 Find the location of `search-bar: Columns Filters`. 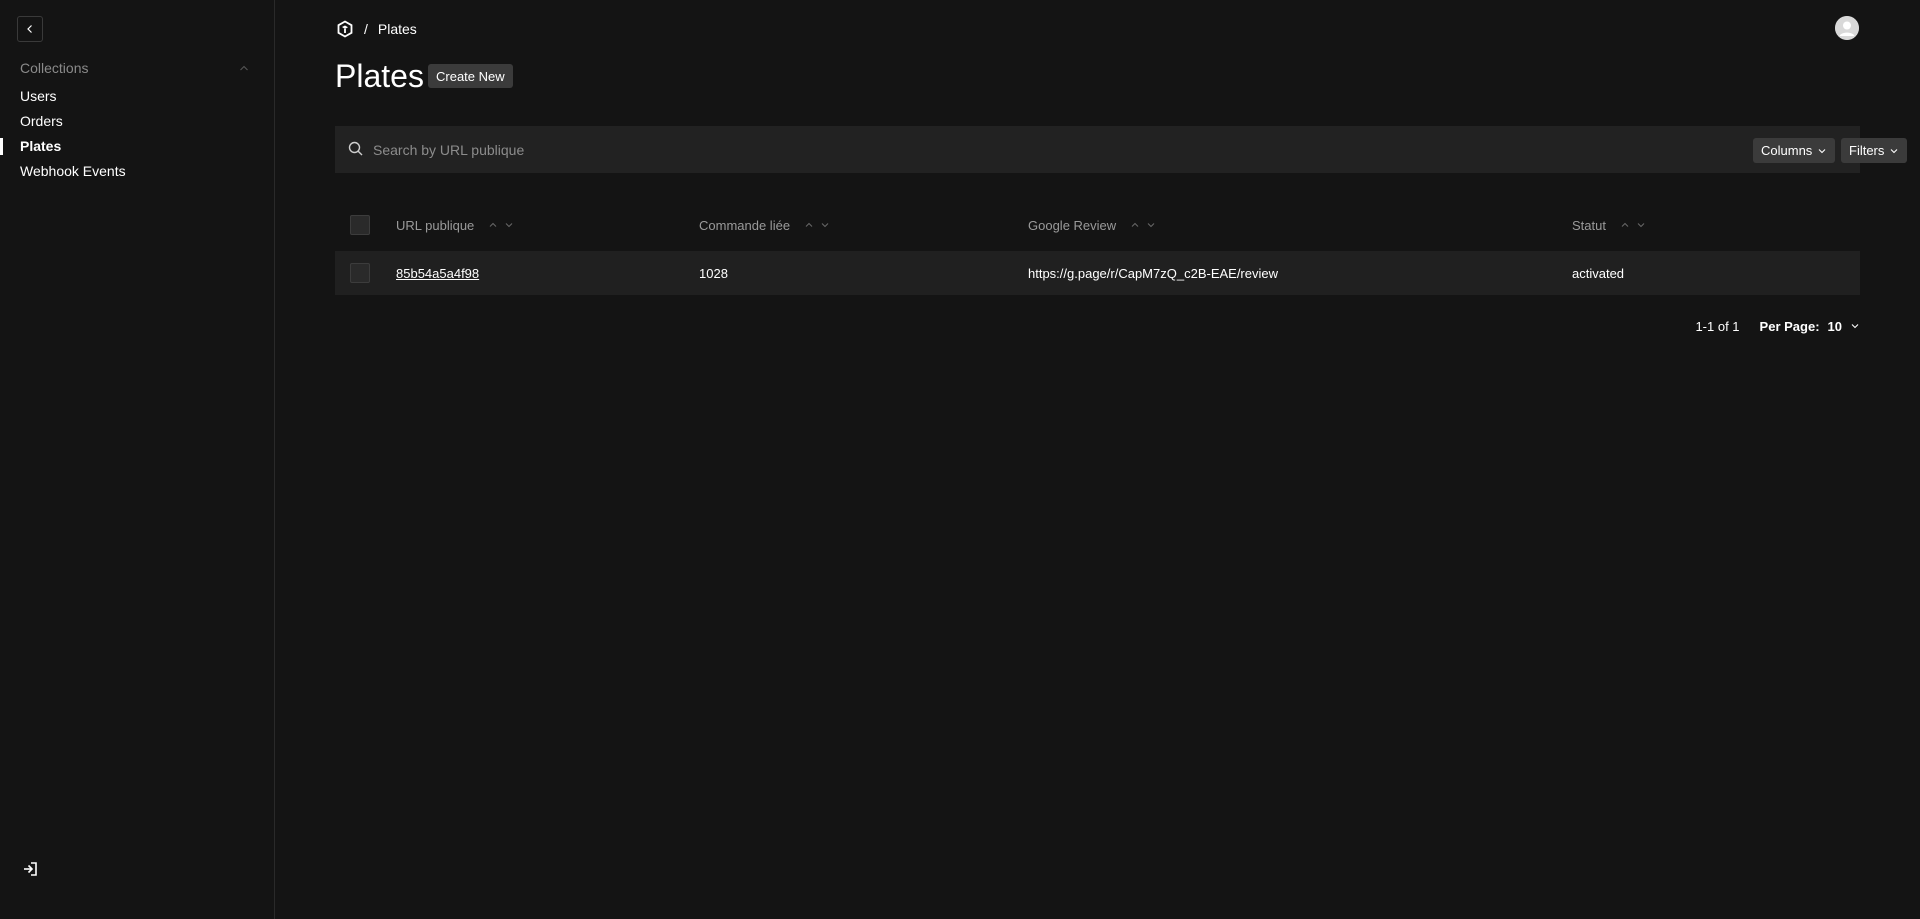

search-bar: Columns Filters is located at coordinates (1121, 149).